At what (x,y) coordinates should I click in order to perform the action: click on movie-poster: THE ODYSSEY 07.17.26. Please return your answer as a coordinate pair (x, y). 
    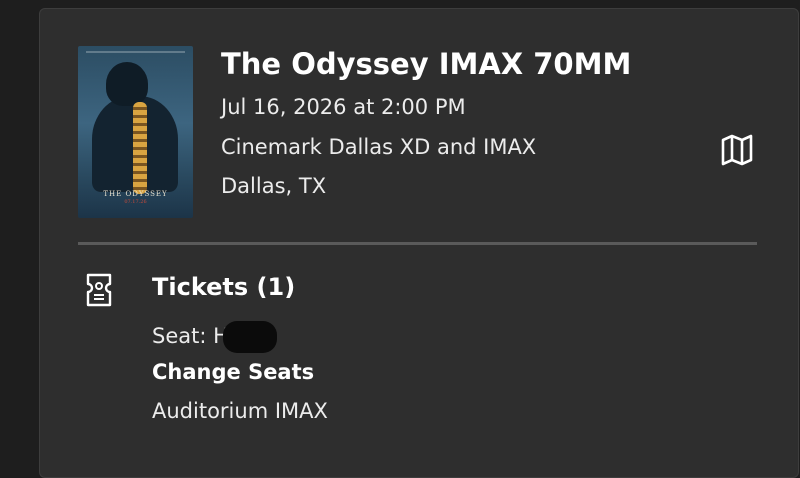
    Looking at the image, I should click on (135, 132).